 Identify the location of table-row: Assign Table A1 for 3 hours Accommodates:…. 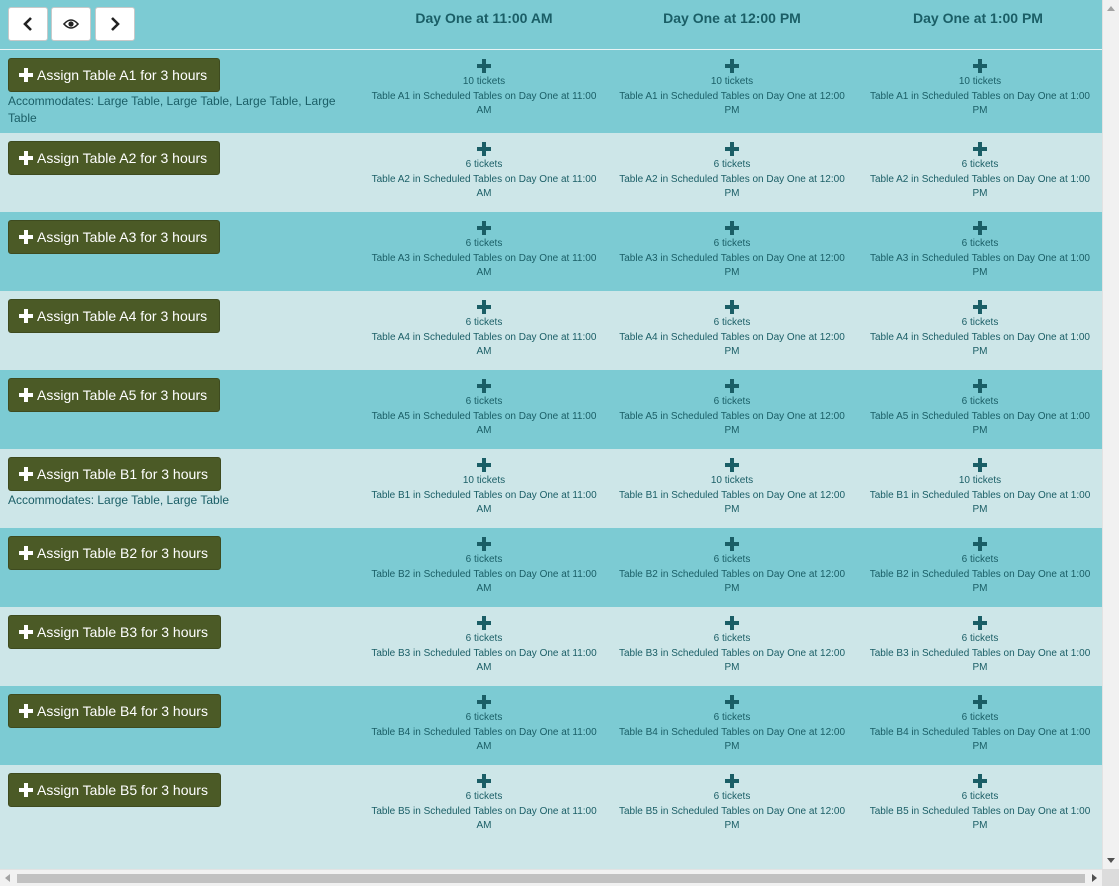
(551, 91).